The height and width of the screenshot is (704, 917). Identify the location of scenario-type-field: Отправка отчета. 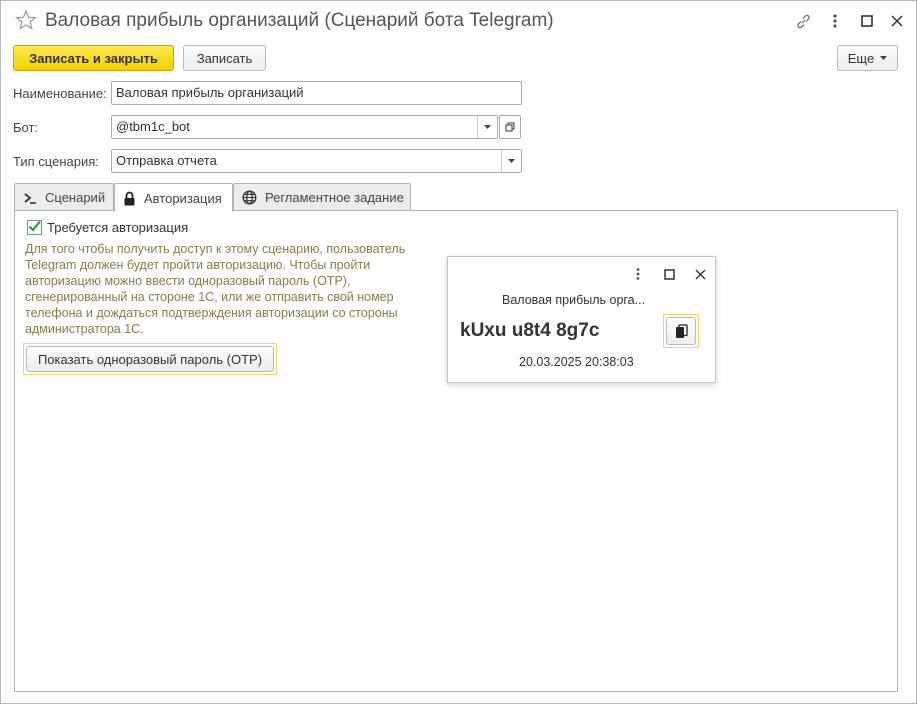
(316, 161).